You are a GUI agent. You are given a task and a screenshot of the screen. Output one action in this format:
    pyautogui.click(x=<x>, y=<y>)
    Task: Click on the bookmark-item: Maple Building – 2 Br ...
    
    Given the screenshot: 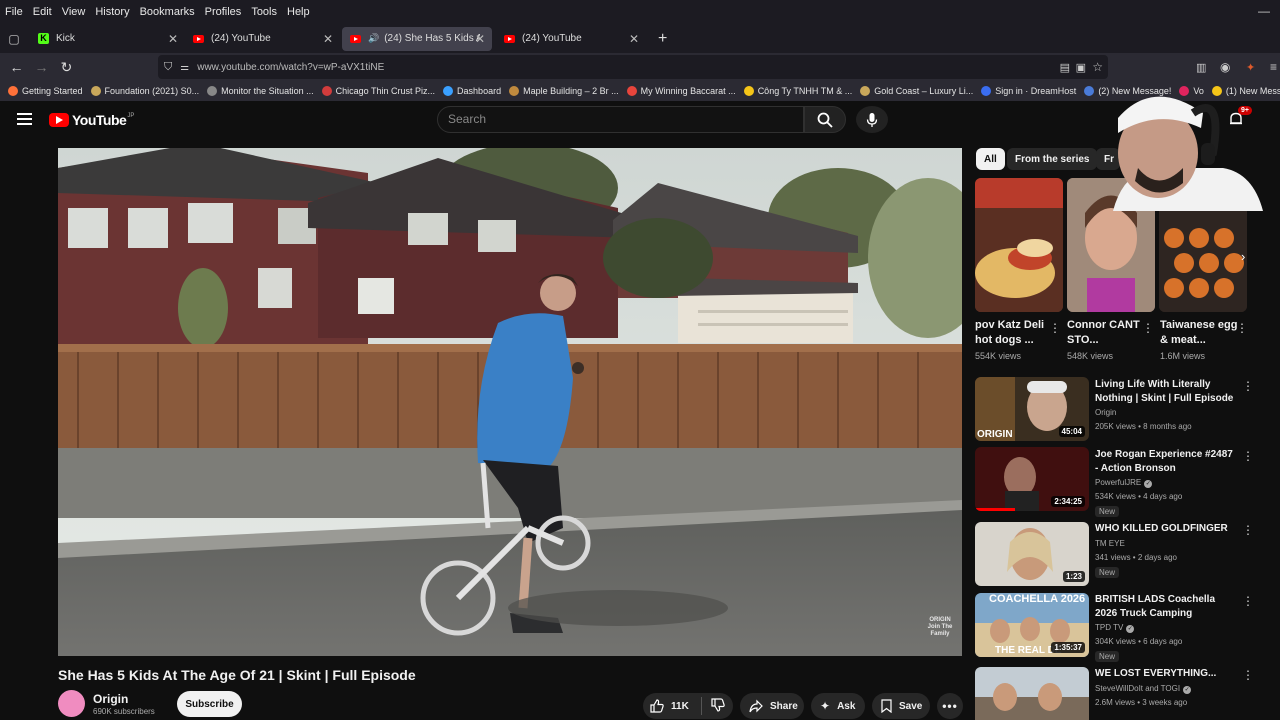 What is the action you would take?
    pyautogui.click(x=564, y=91)
    